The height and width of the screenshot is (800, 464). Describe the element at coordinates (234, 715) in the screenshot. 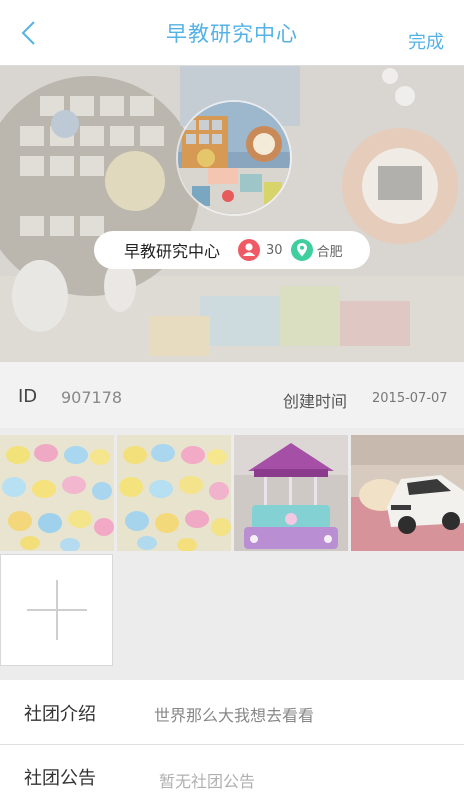

I see `intro-value: 世界那么大我想去看看` at that location.